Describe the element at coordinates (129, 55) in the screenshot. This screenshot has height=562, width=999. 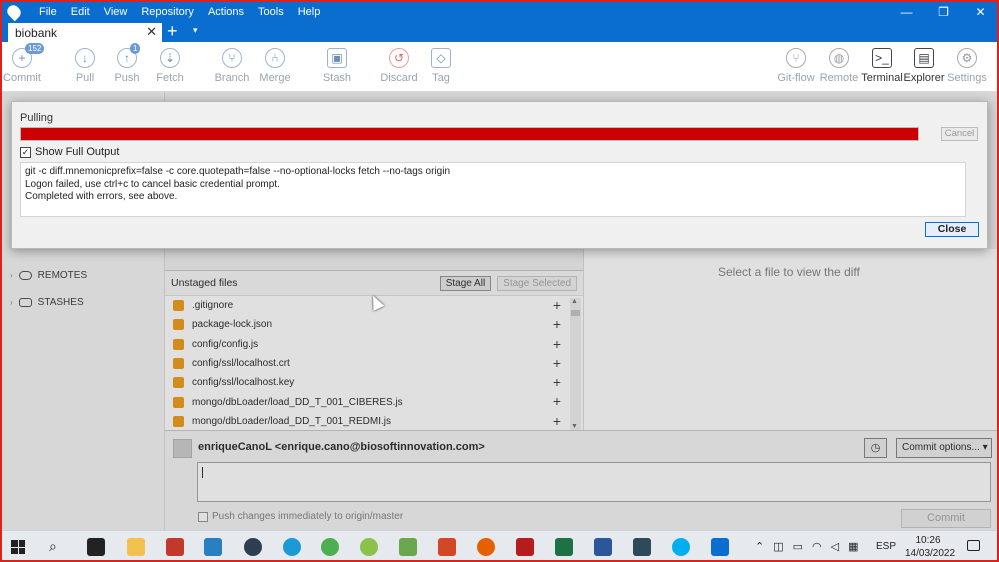
I see `push-icon: ↑ 1` at that location.